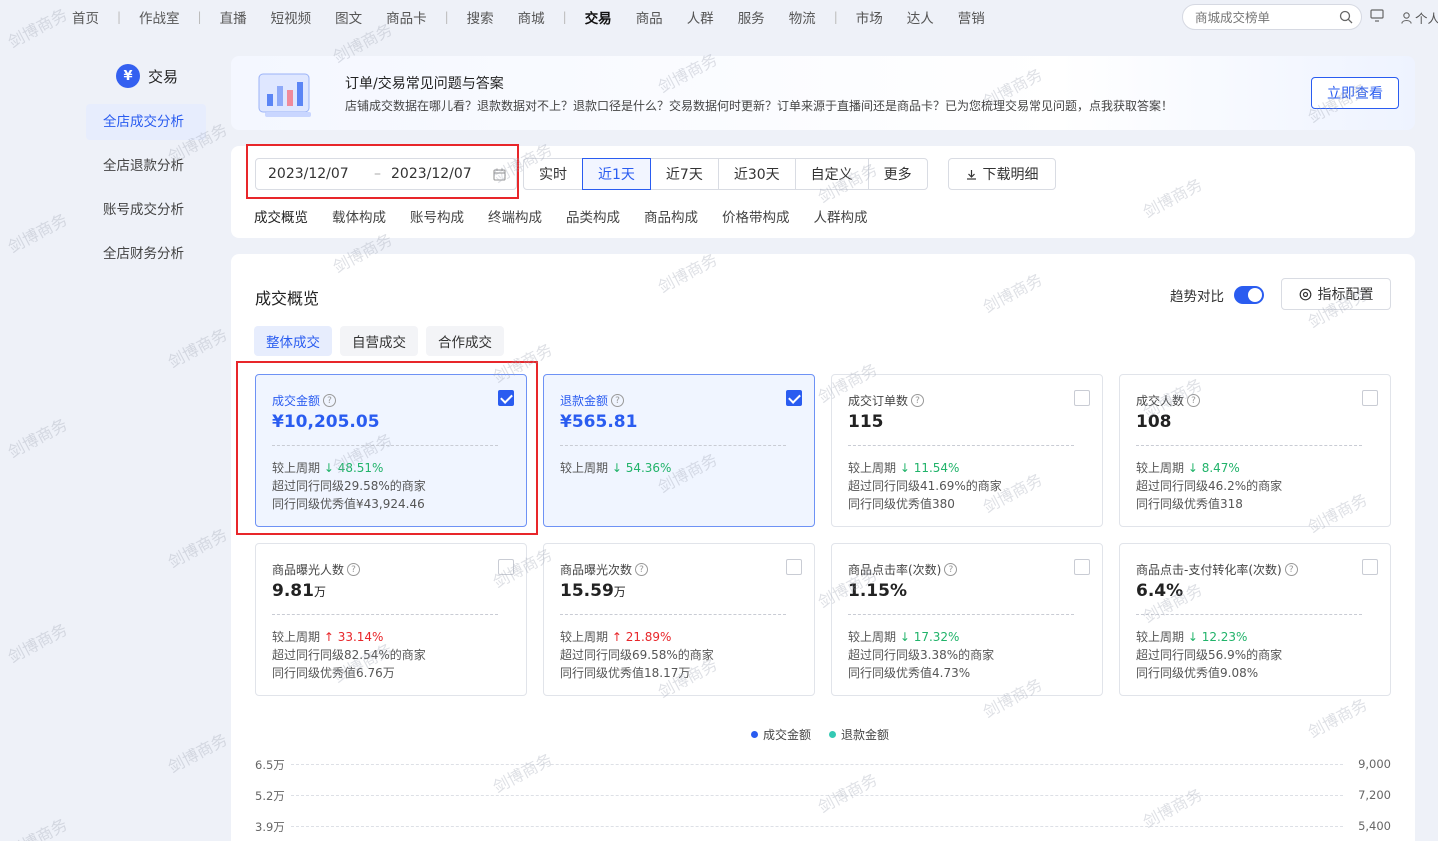 The height and width of the screenshot is (841, 1438). I want to click on legend-item: 成交金额, so click(781, 734).